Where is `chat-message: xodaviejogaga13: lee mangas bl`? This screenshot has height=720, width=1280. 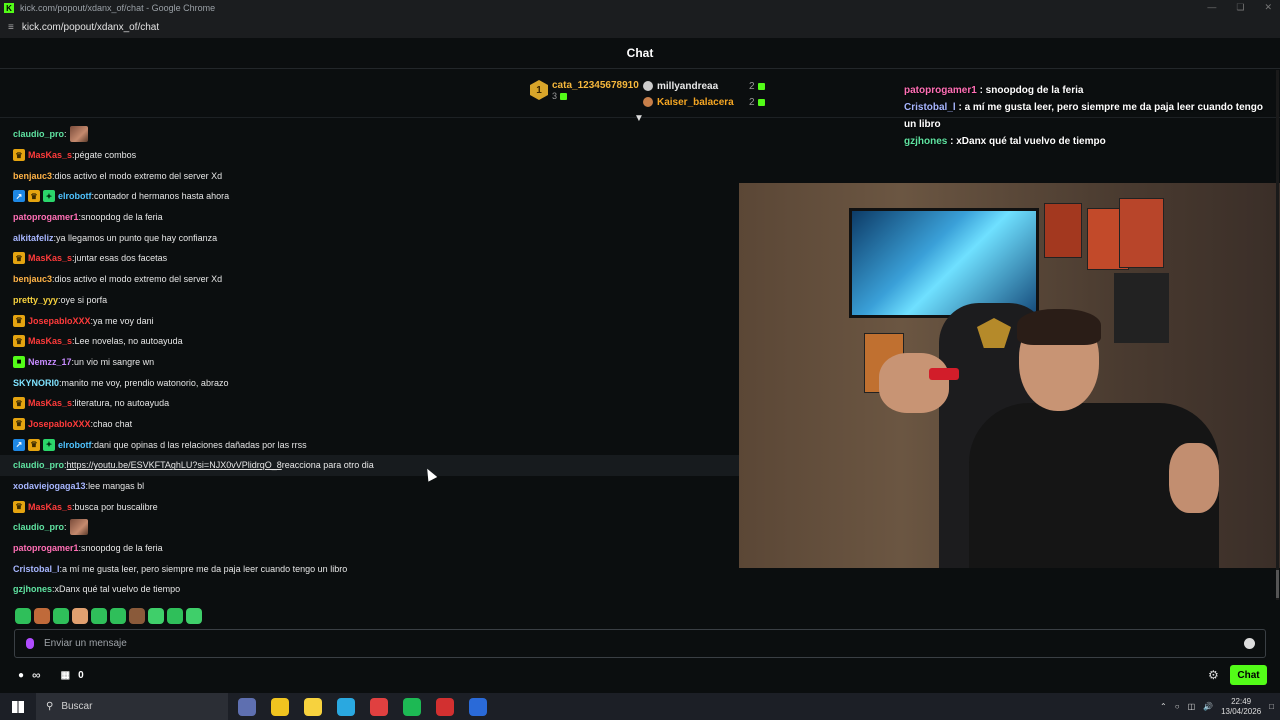 chat-message: xodaviejogaga13: lee mangas bl is located at coordinates (369, 486).